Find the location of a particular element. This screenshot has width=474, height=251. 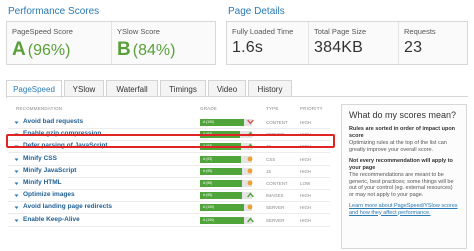

grade-bar: A (93) is located at coordinates (226, 159).